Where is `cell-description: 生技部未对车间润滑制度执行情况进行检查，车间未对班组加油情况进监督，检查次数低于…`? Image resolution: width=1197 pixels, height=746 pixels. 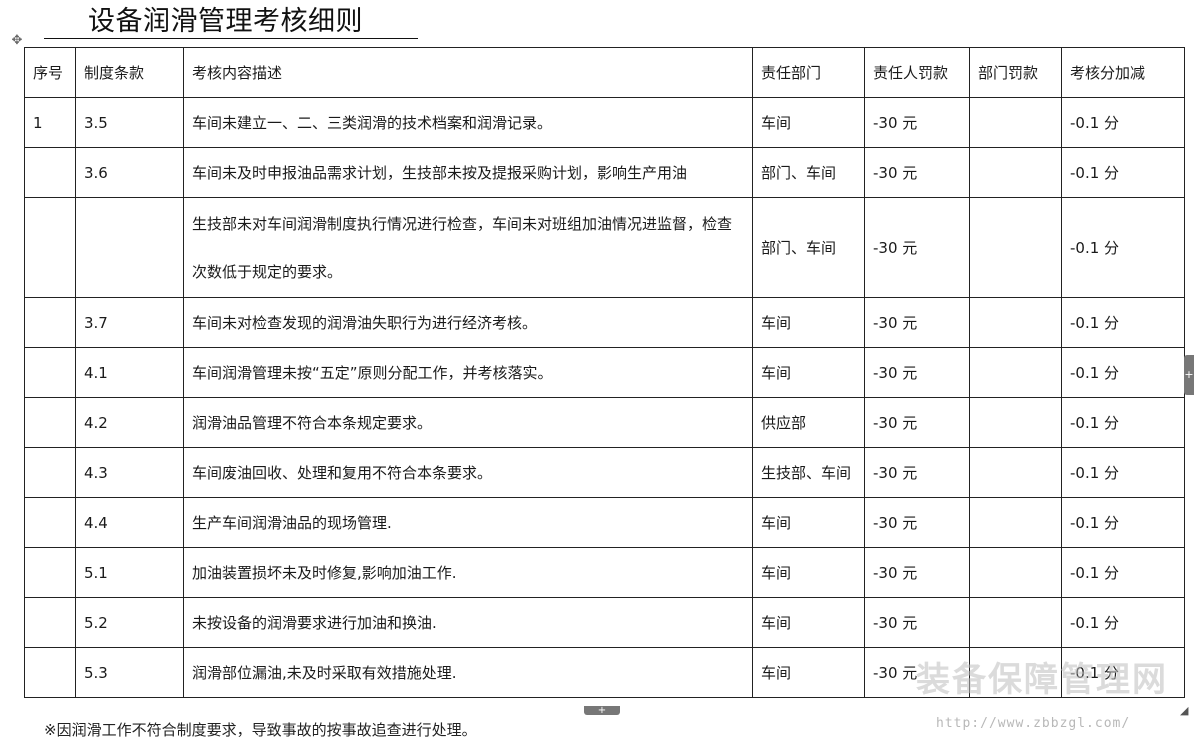 cell-description: 生技部未对车间润滑制度执行情况进行检查，车间未对班组加油情况进监督，检查次数低于… is located at coordinates (468, 247).